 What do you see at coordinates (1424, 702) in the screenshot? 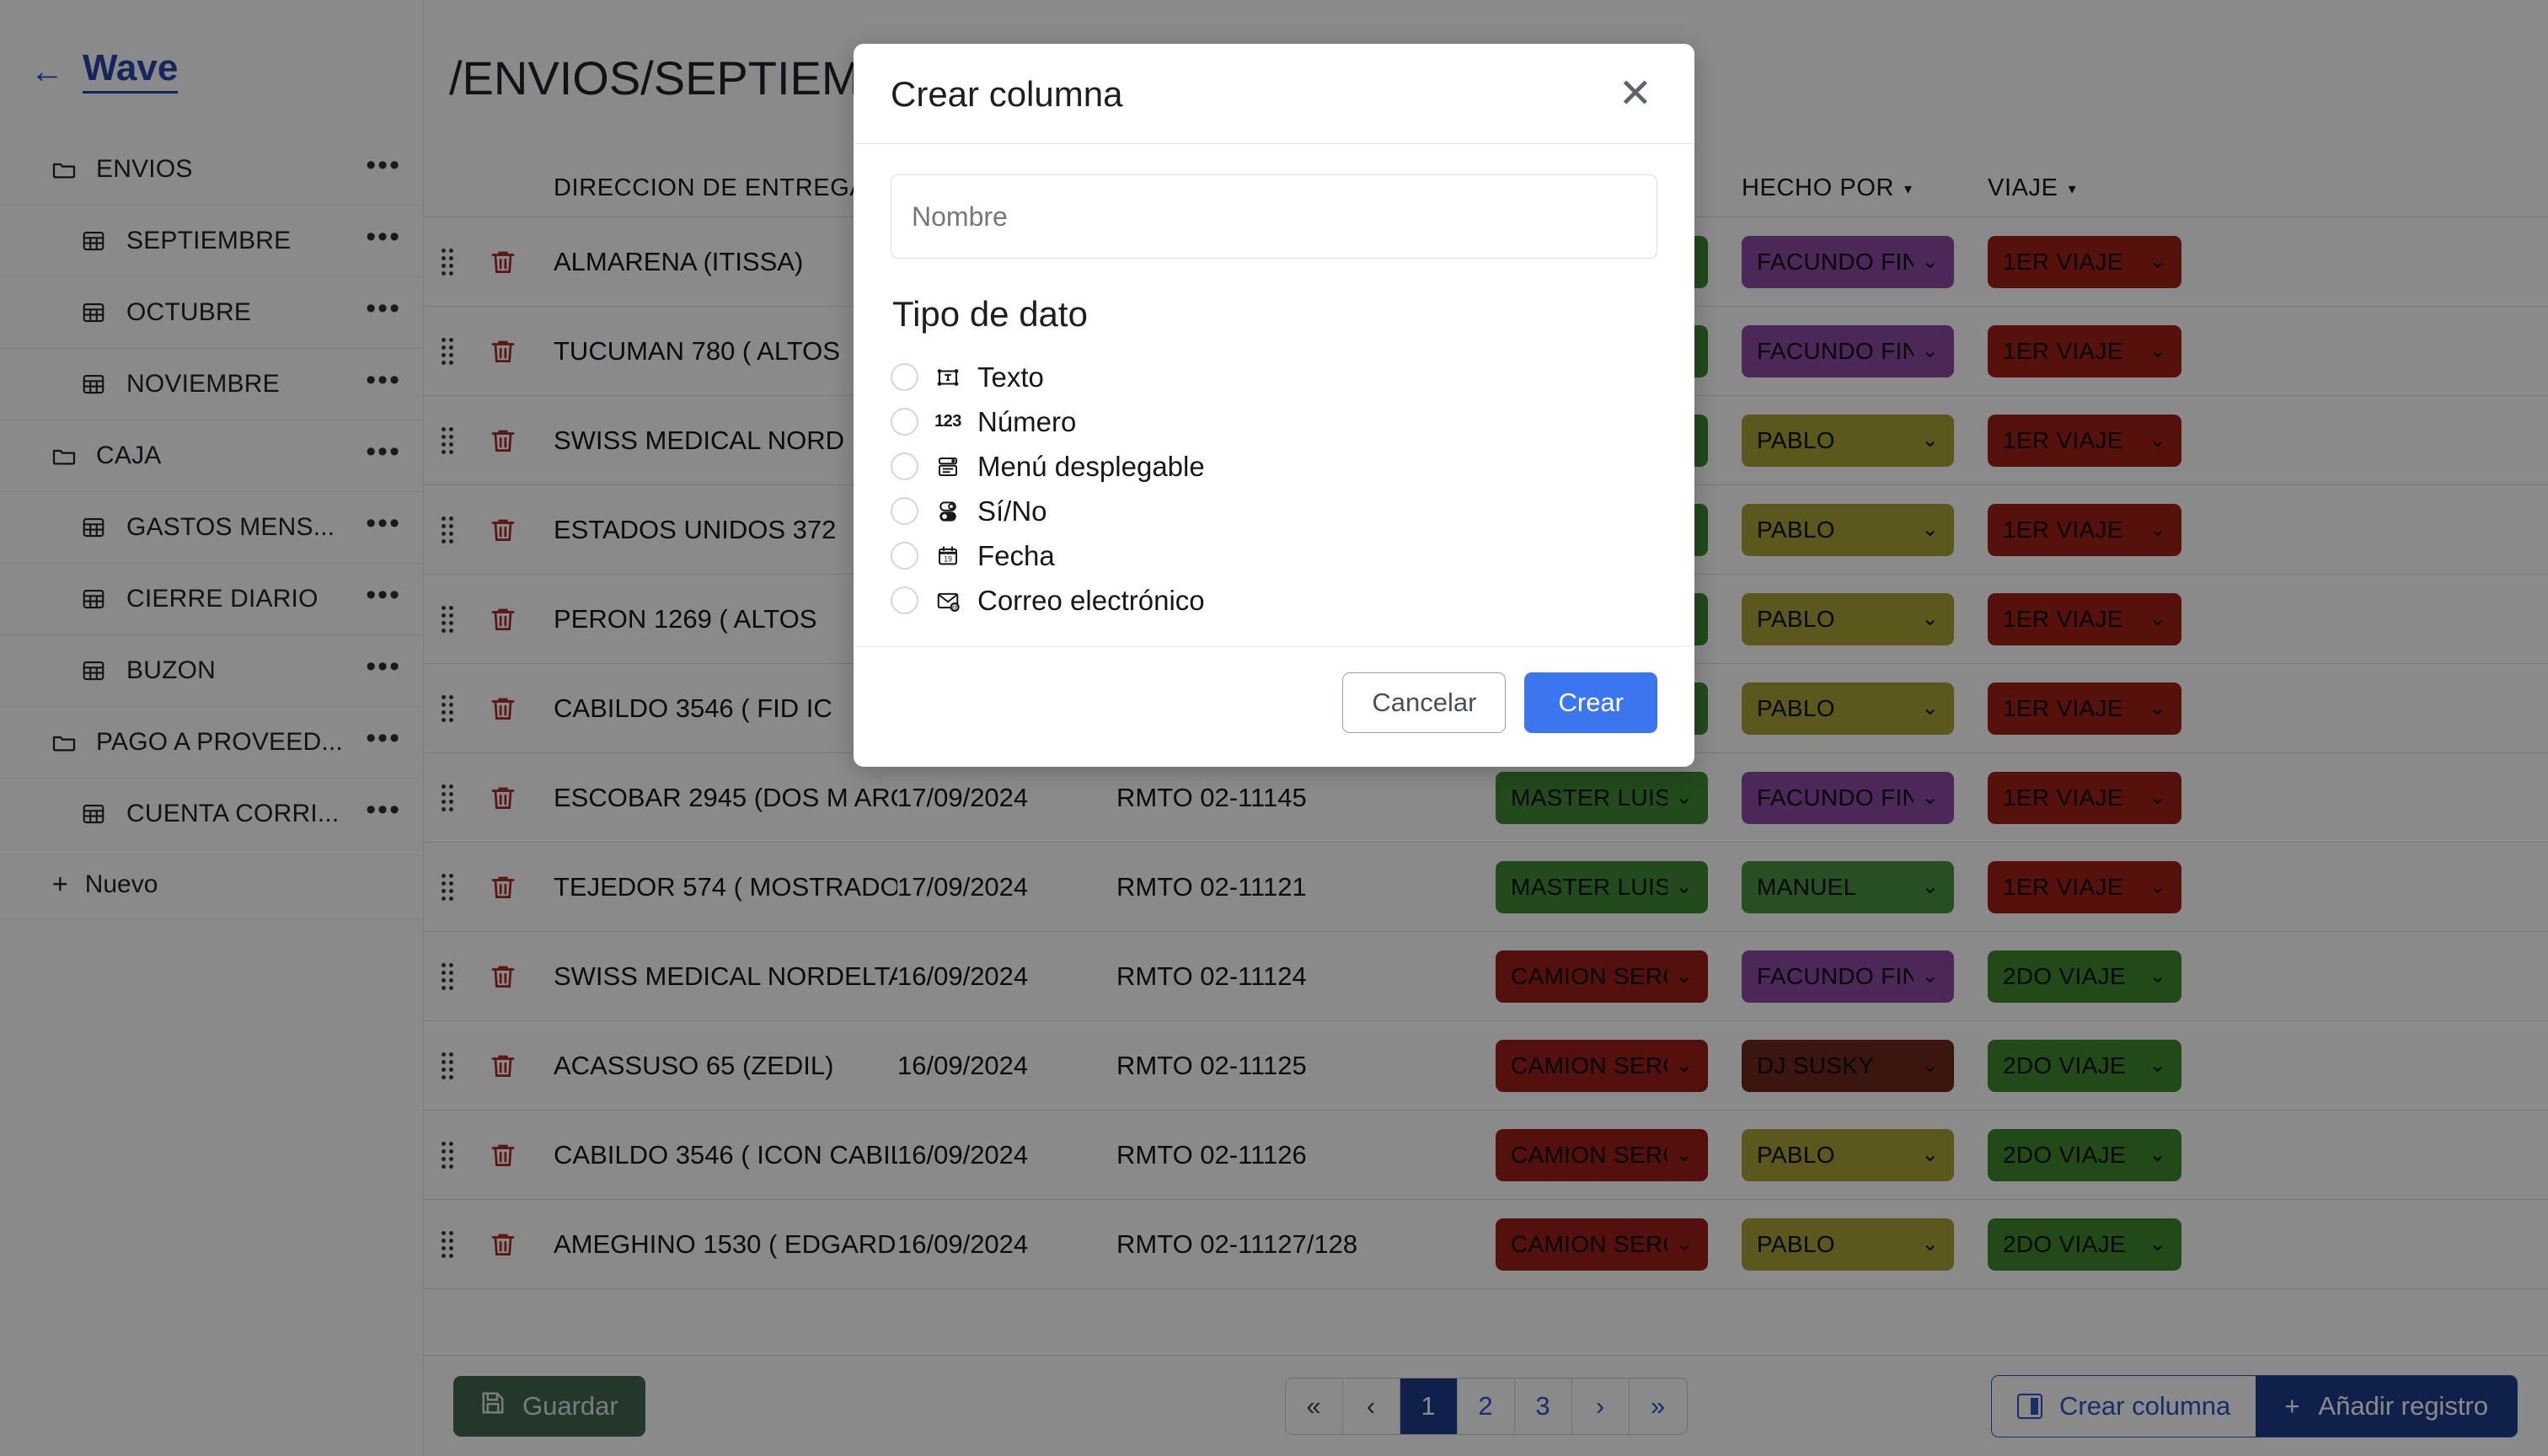
I see `cancel-button: Cancelar` at bounding box center [1424, 702].